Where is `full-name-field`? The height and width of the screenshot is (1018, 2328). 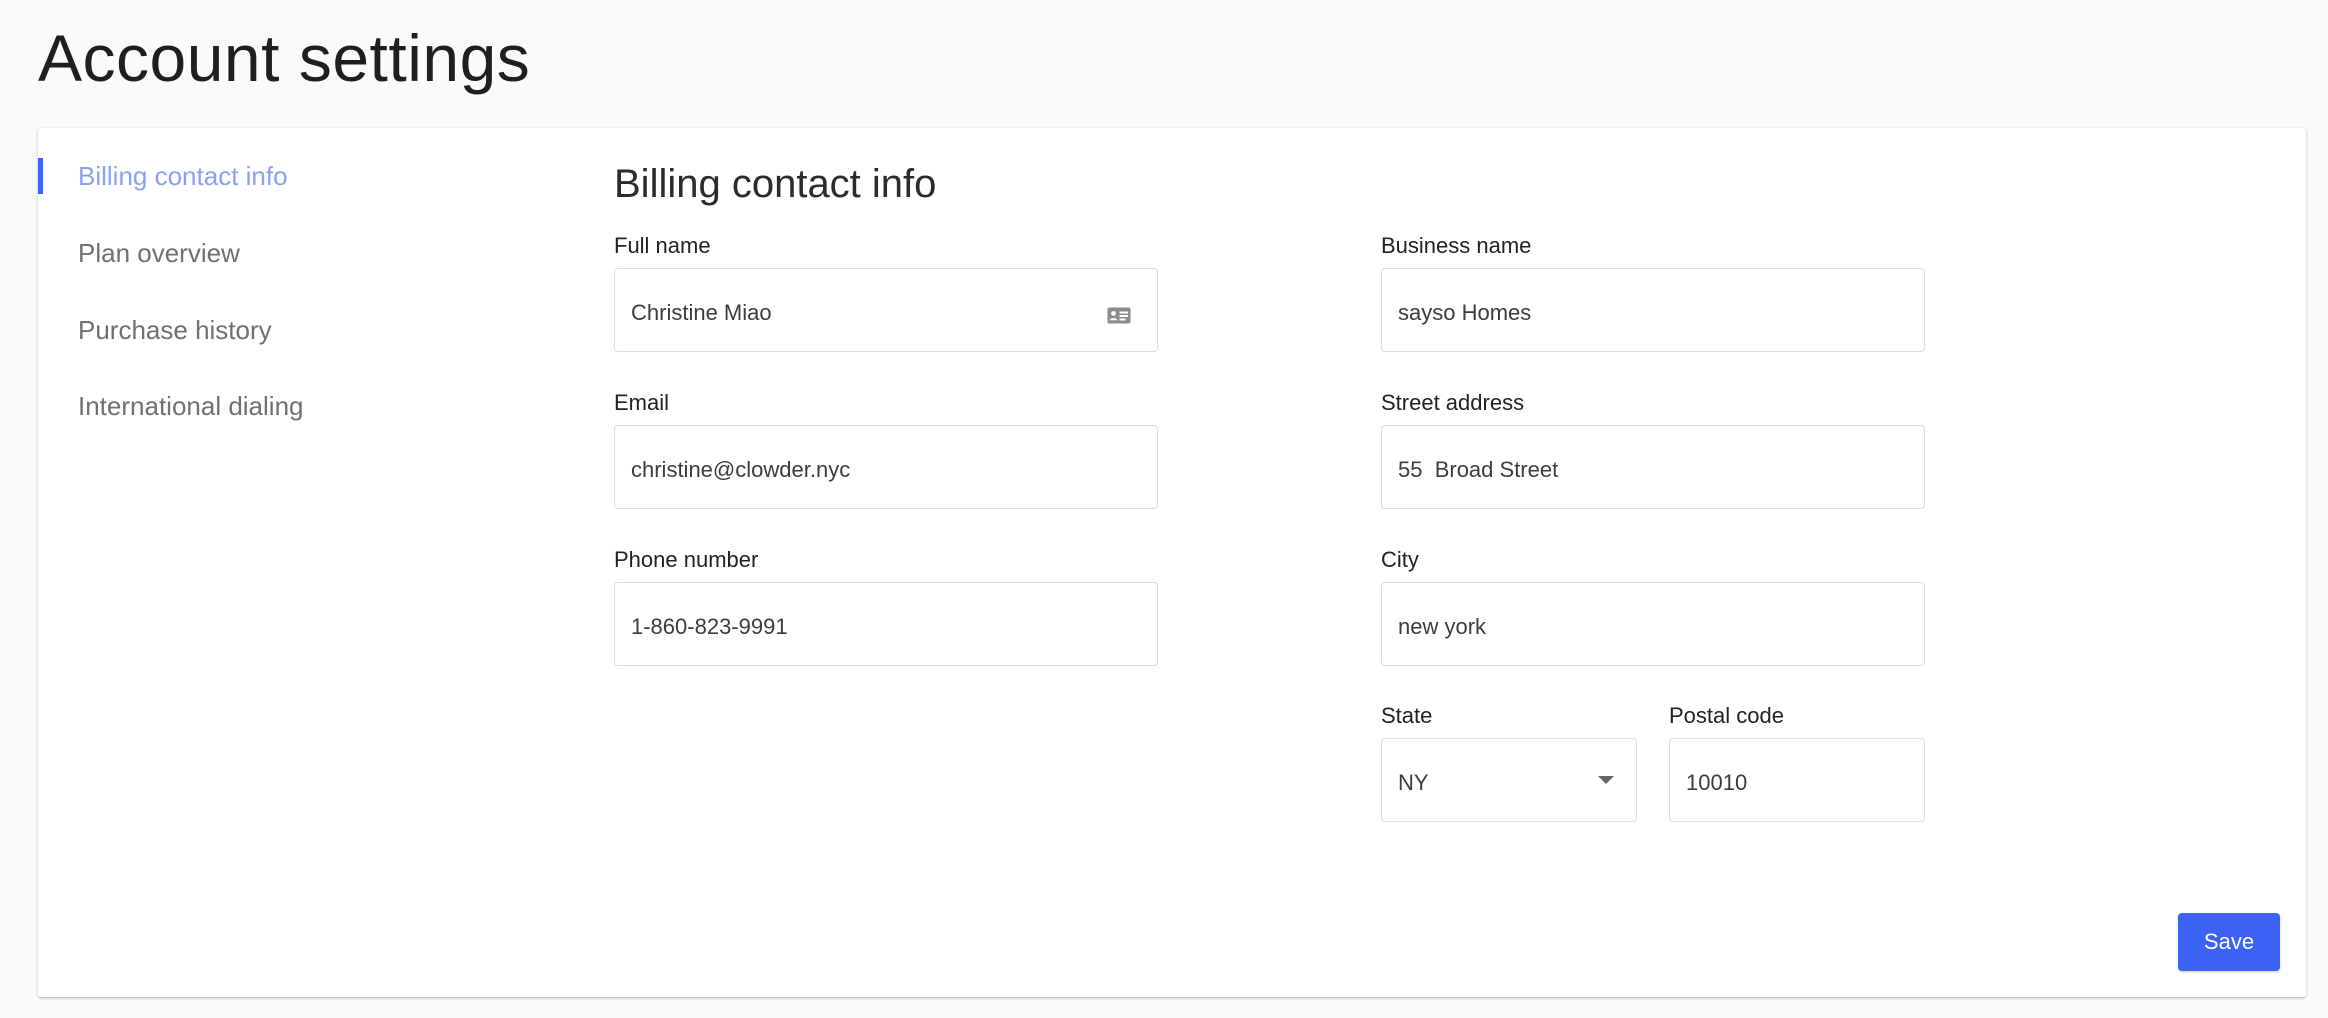
full-name-field is located at coordinates (886, 310).